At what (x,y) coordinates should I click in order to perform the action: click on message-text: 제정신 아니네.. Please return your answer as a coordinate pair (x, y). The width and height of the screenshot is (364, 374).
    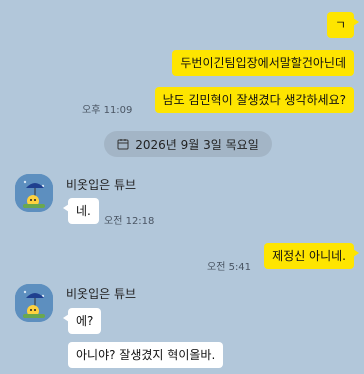
    Looking at the image, I should click on (309, 256).